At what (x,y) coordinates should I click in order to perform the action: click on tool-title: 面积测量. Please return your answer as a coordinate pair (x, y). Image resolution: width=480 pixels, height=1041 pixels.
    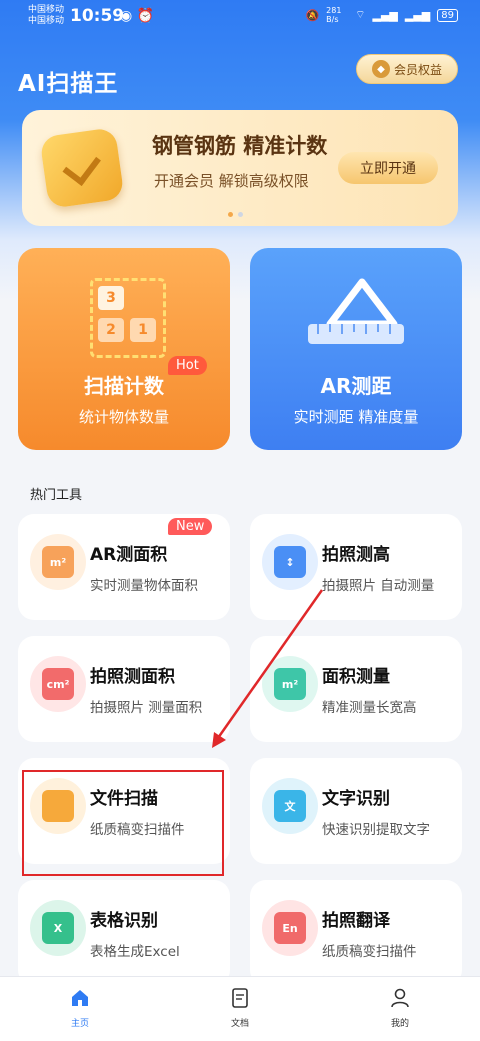
    Looking at the image, I should click on (356, 677).